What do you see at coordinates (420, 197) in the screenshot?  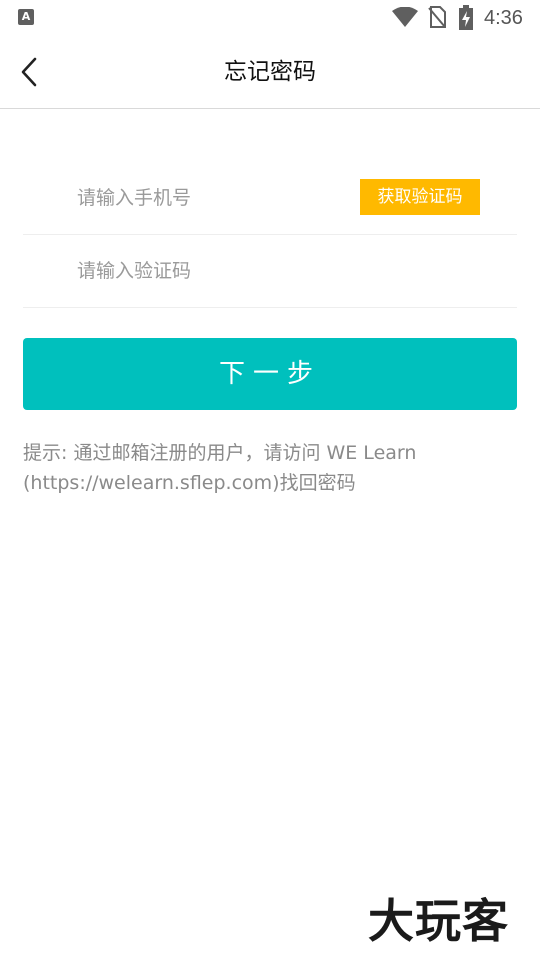 I see `get-code-button: 获取验证码` at bounding box center [420, 197].